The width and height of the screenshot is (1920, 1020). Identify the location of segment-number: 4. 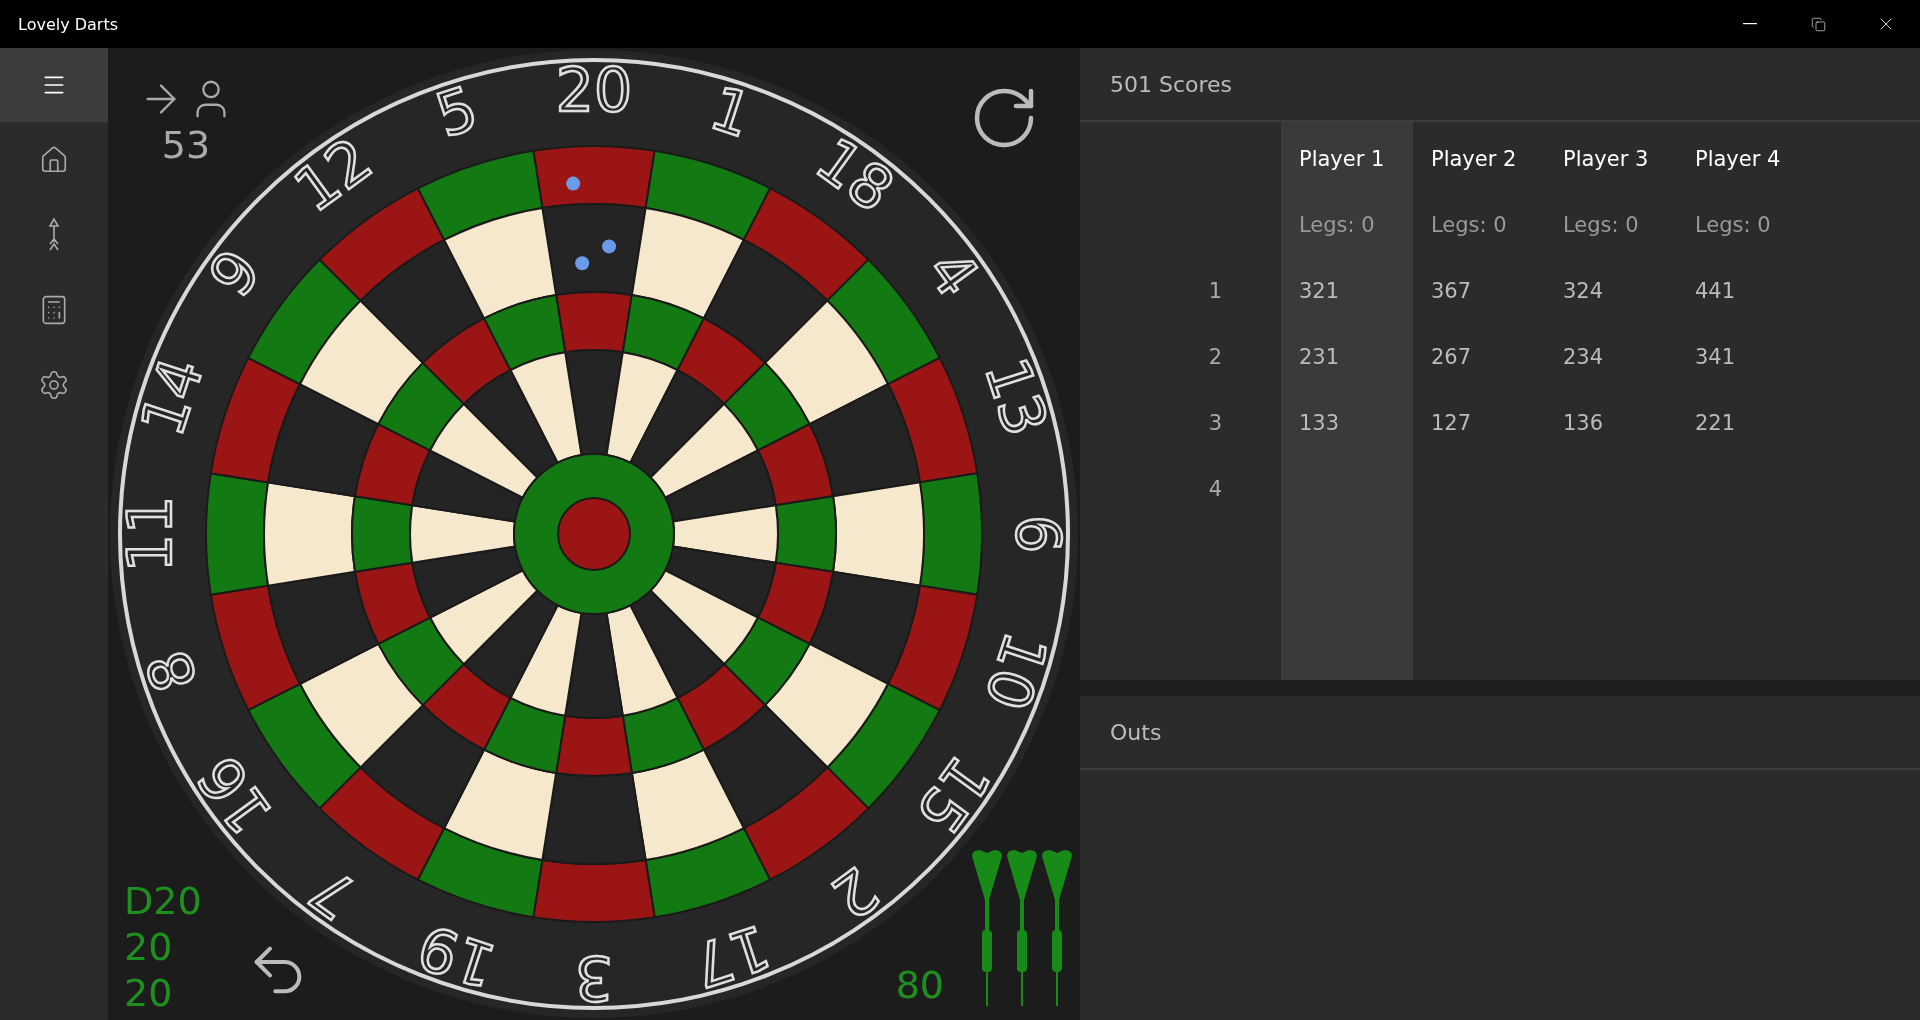
(953, 273).